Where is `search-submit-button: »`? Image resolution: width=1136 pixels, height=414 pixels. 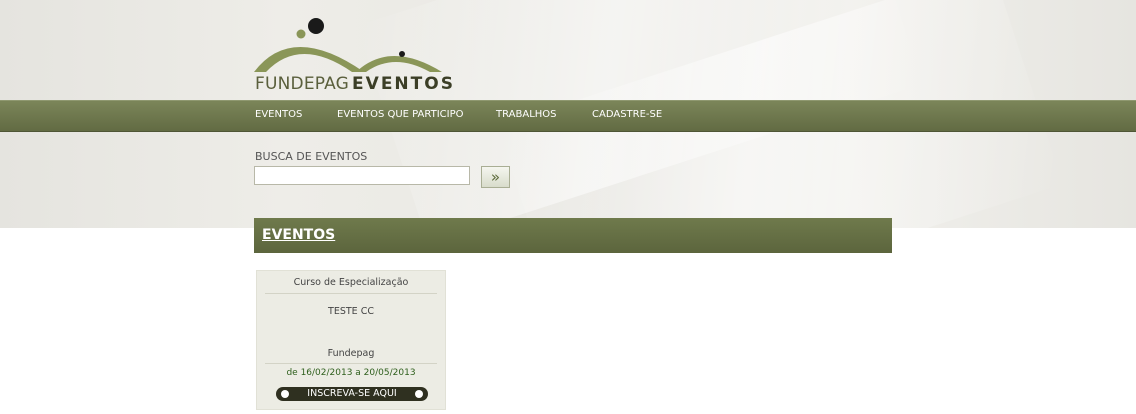
search-submit-button: » is located at coordinates (495, 177).